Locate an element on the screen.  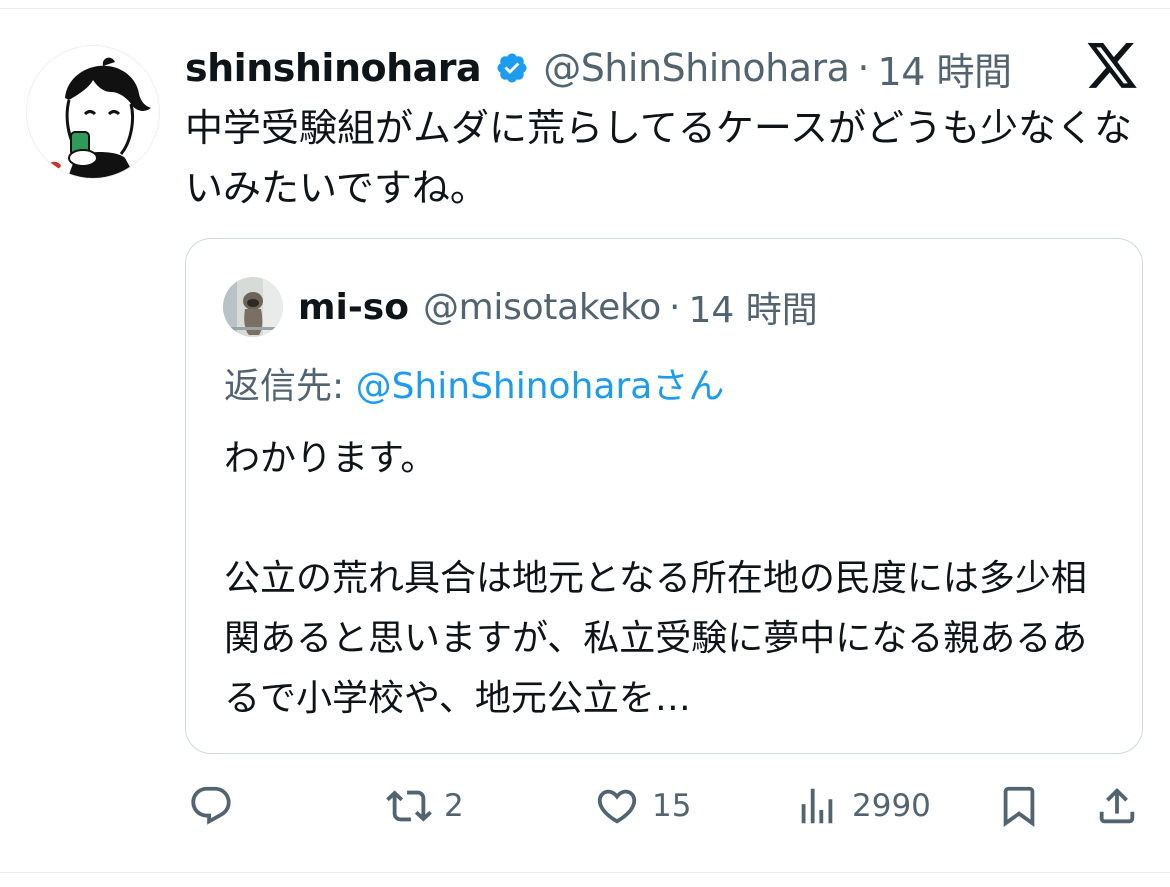
top-divider is located at coordinates (585, 8).